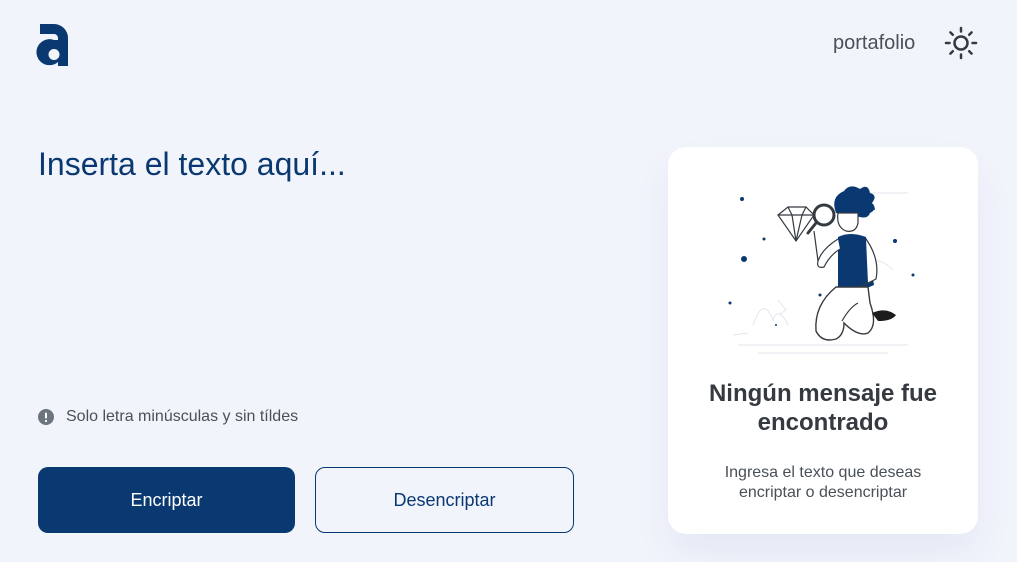  I want to click on decrypt-button: Desencriptar, so click(444, 500).